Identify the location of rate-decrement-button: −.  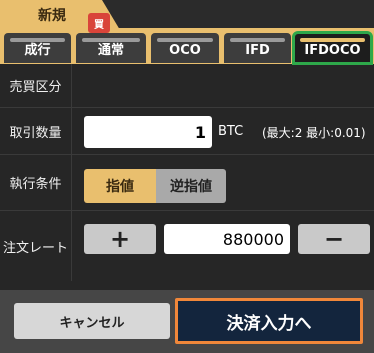
(334, 239).